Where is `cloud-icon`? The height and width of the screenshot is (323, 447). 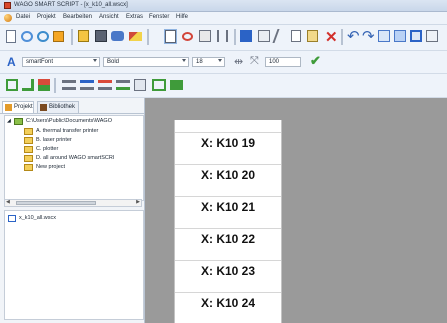 cloud-icon is located at coordinates (117, 36).